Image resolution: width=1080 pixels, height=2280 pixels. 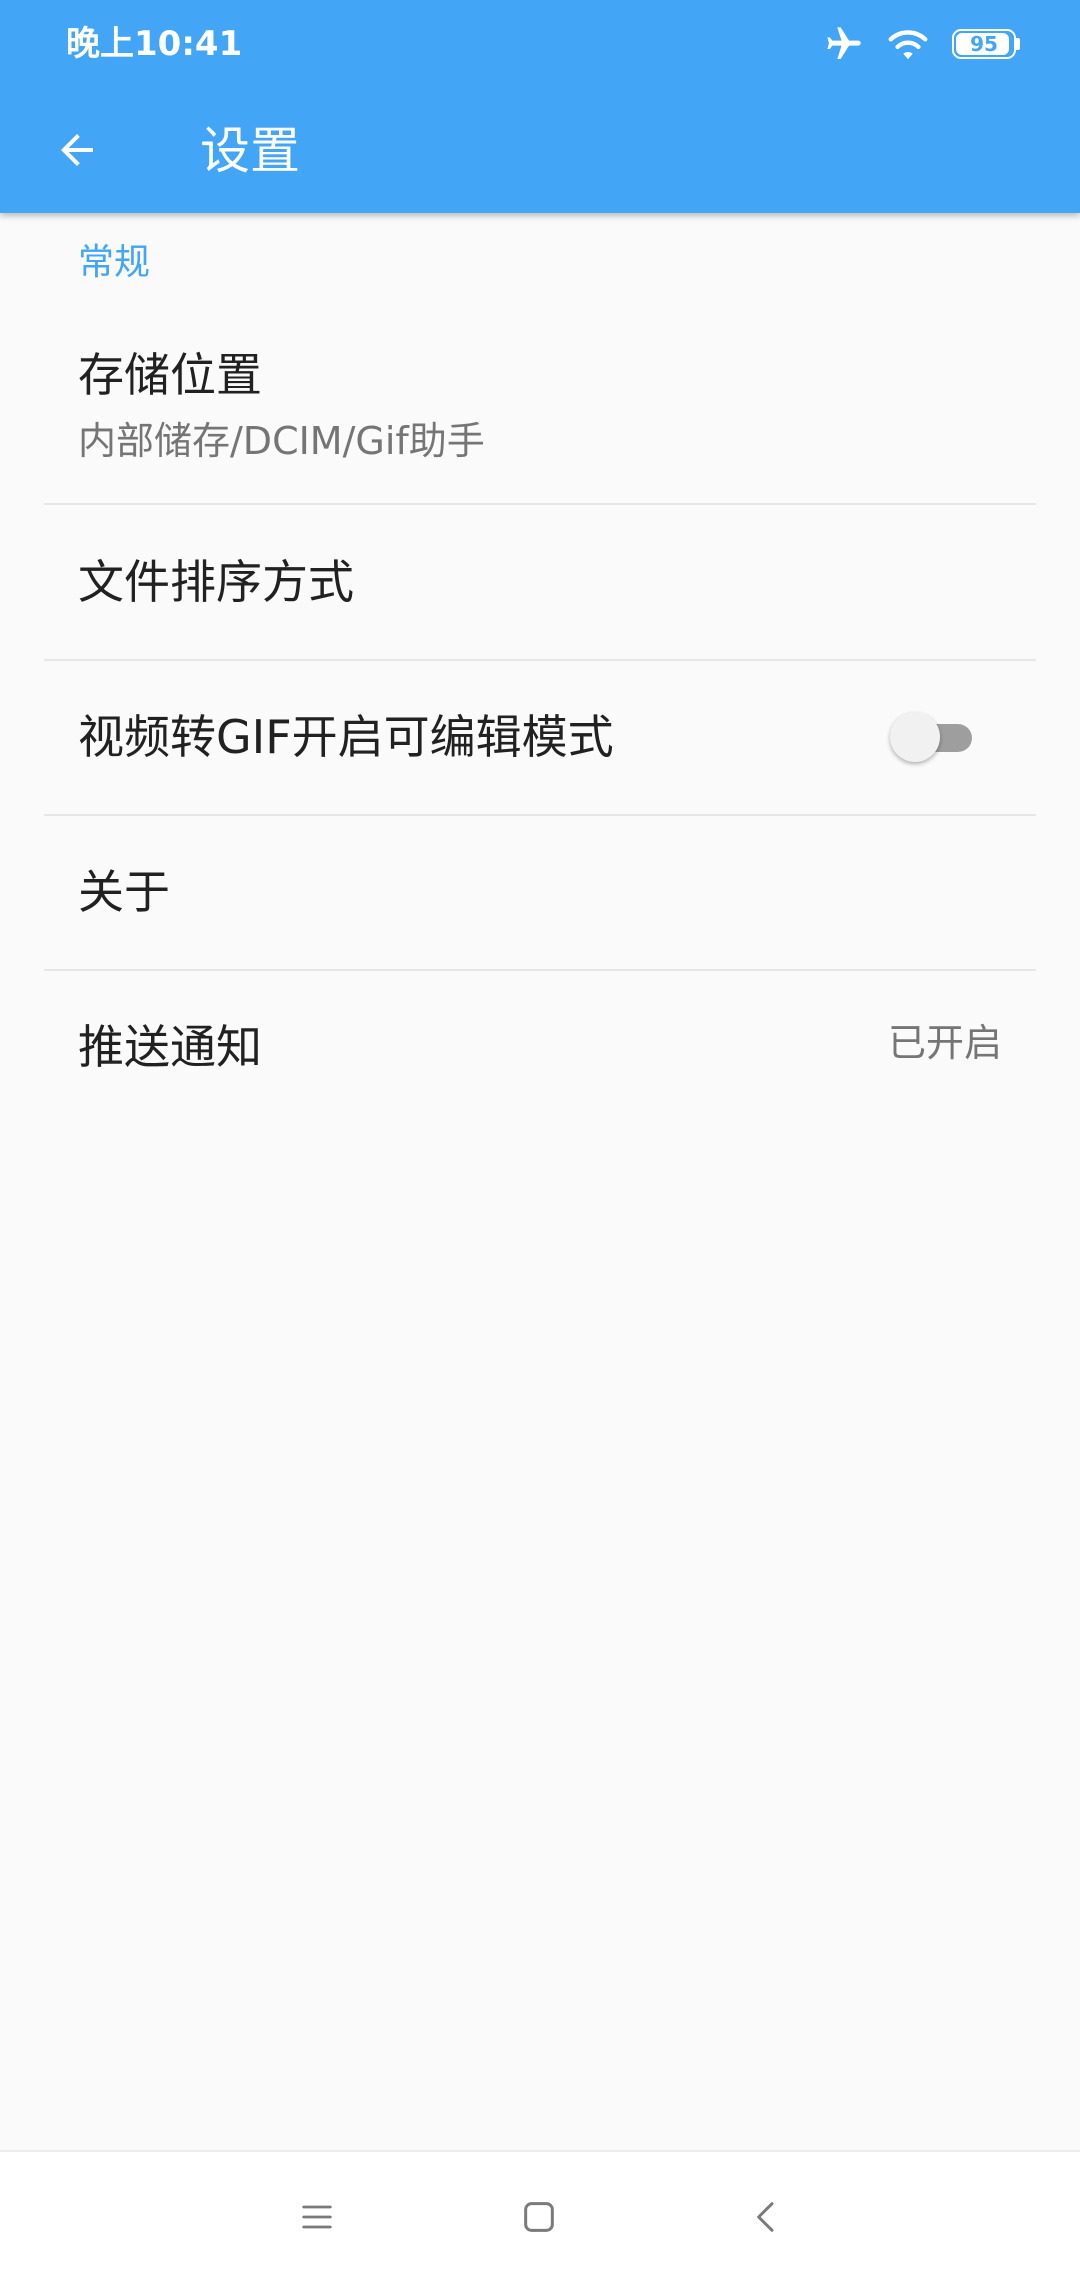 I want to click on home-icon, so click(x=539, y=2217).